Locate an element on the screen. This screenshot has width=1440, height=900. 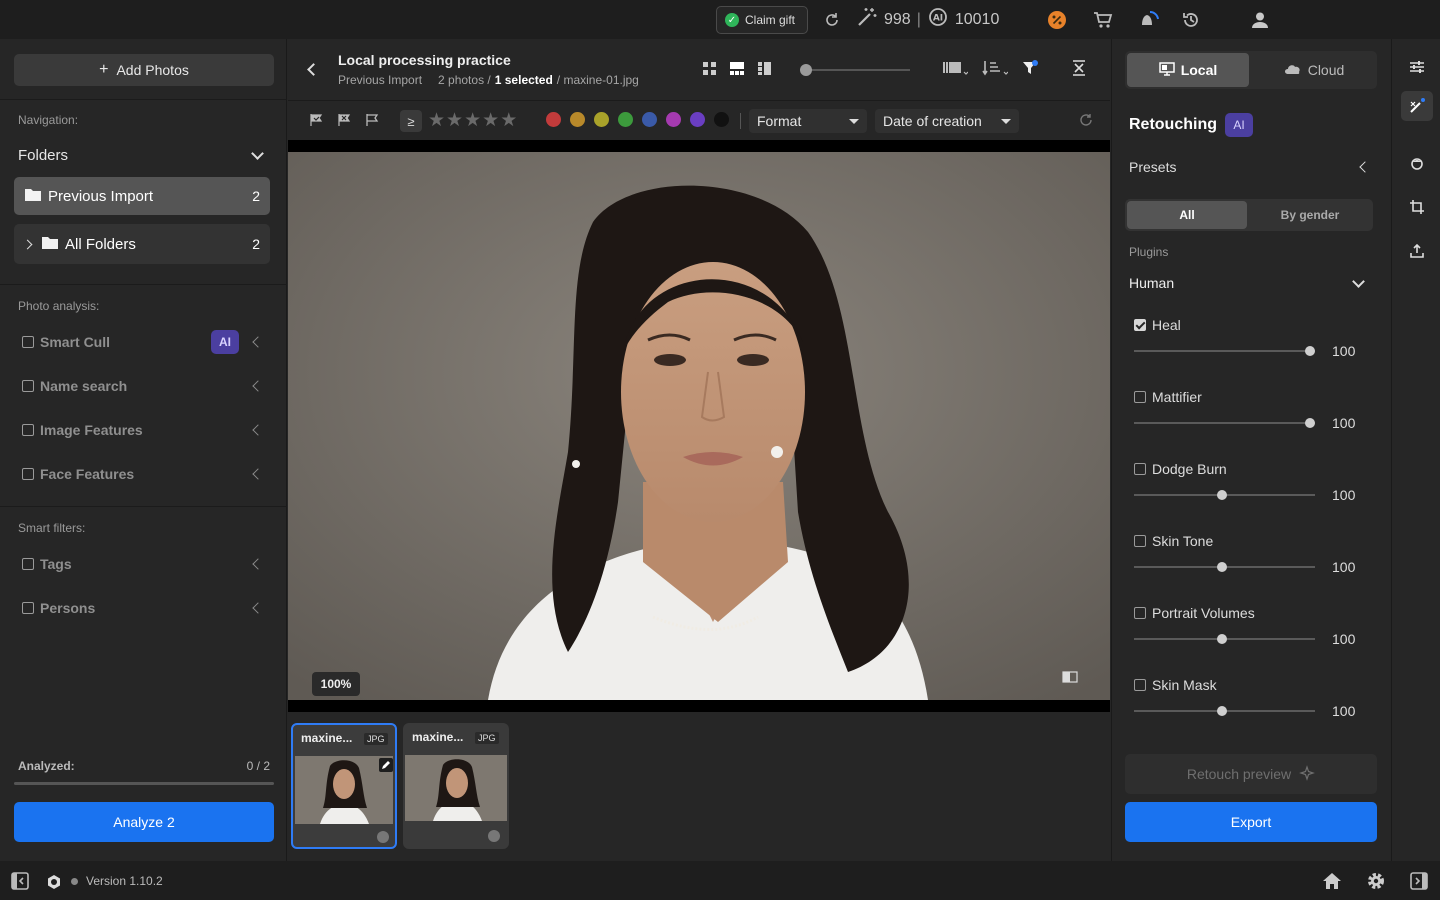
mask-tool-icon is located at coordinates (1417, 165).